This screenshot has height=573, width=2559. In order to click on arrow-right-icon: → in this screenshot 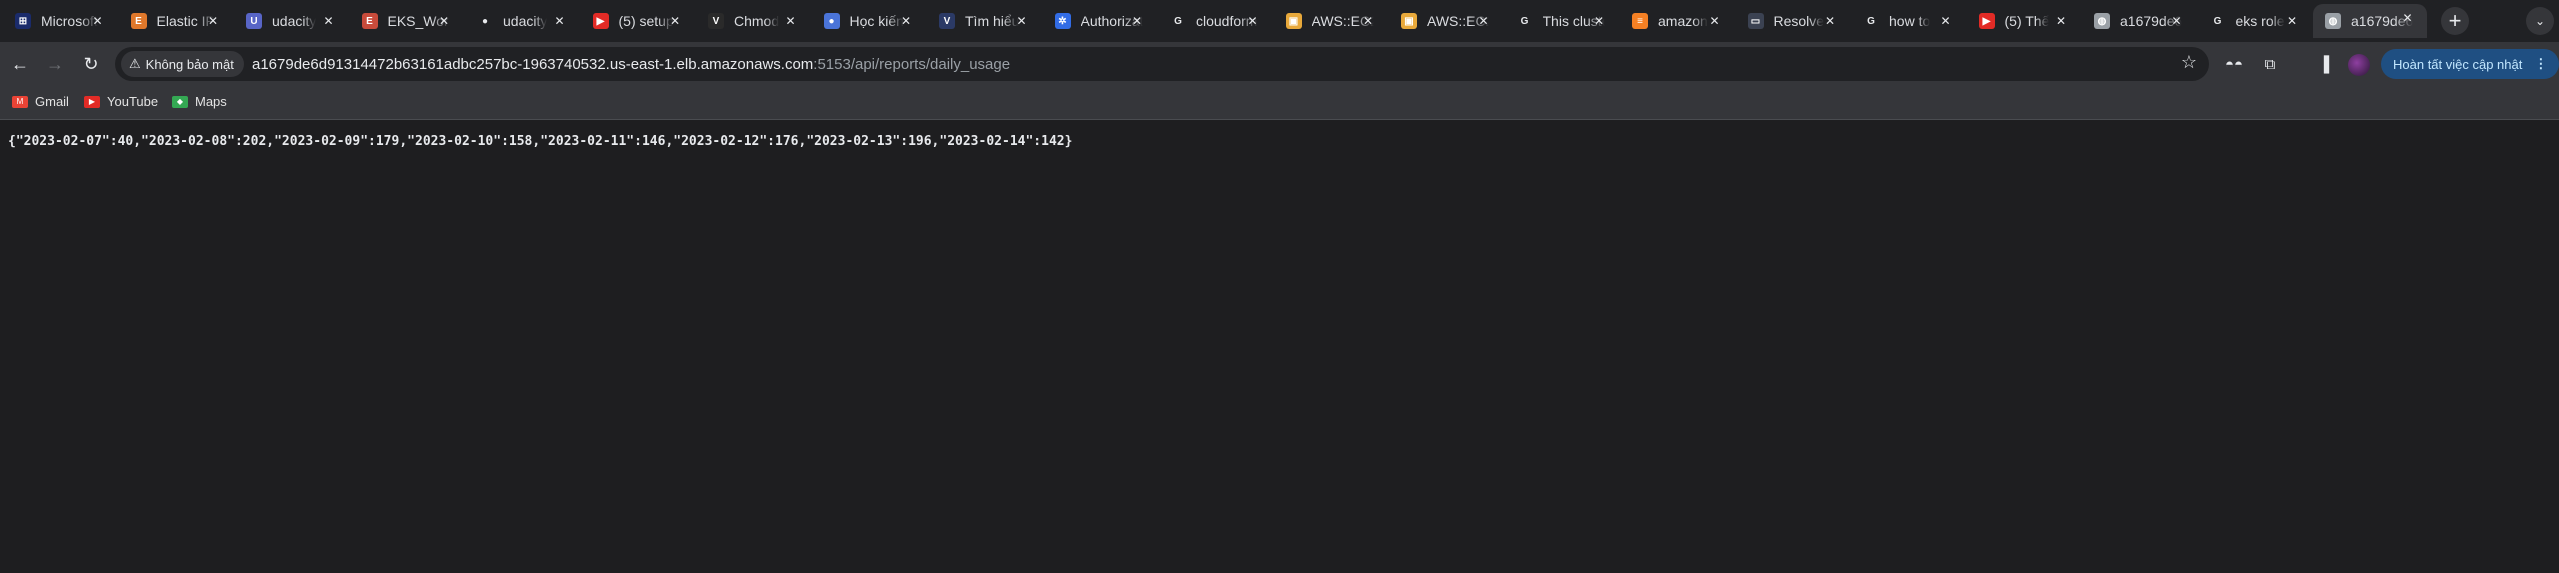, I will do `click(55, 63)`.